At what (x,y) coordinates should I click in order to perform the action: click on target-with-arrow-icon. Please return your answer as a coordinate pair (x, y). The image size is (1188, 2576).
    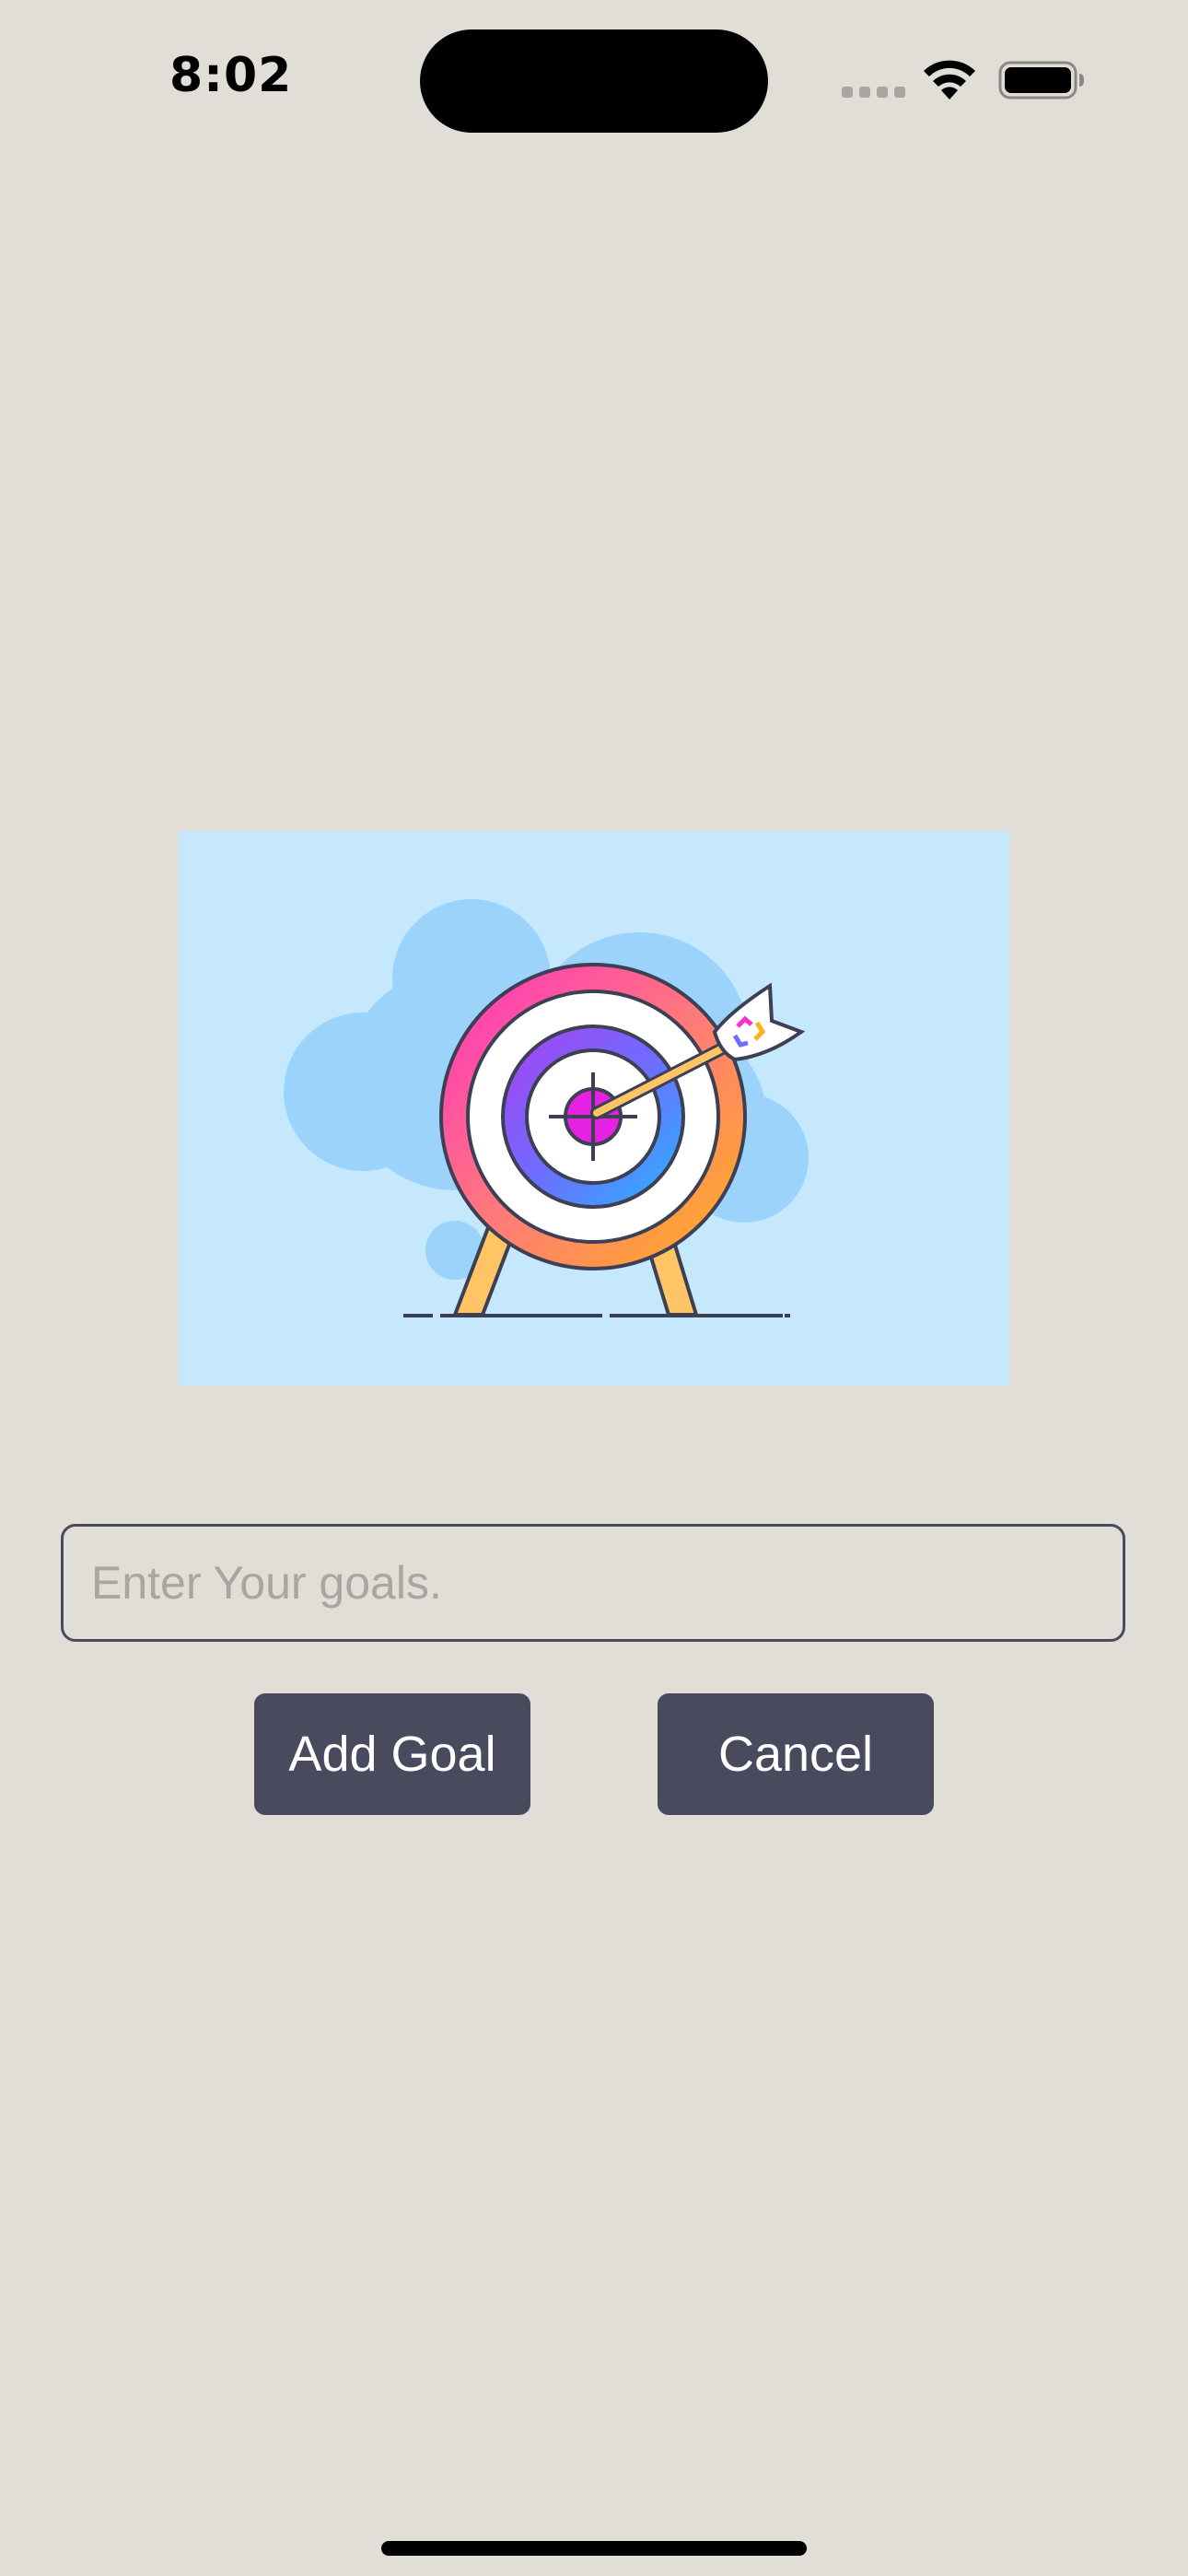
    Looking at the image, I should click on (546, 1108).